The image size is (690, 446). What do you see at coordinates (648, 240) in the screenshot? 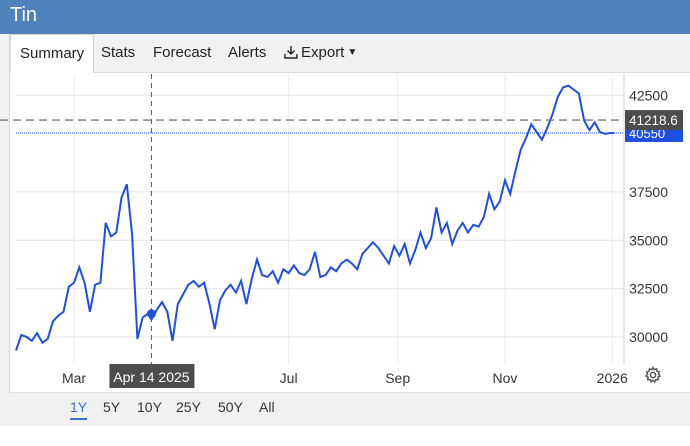
I see `y-tick-label: 35000` at bounding box center [648, 240].